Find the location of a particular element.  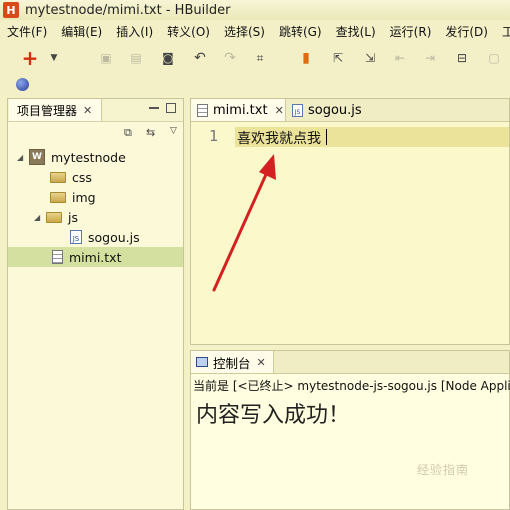

console-tab-label: 控制台 is located at coordinates (232, 363).